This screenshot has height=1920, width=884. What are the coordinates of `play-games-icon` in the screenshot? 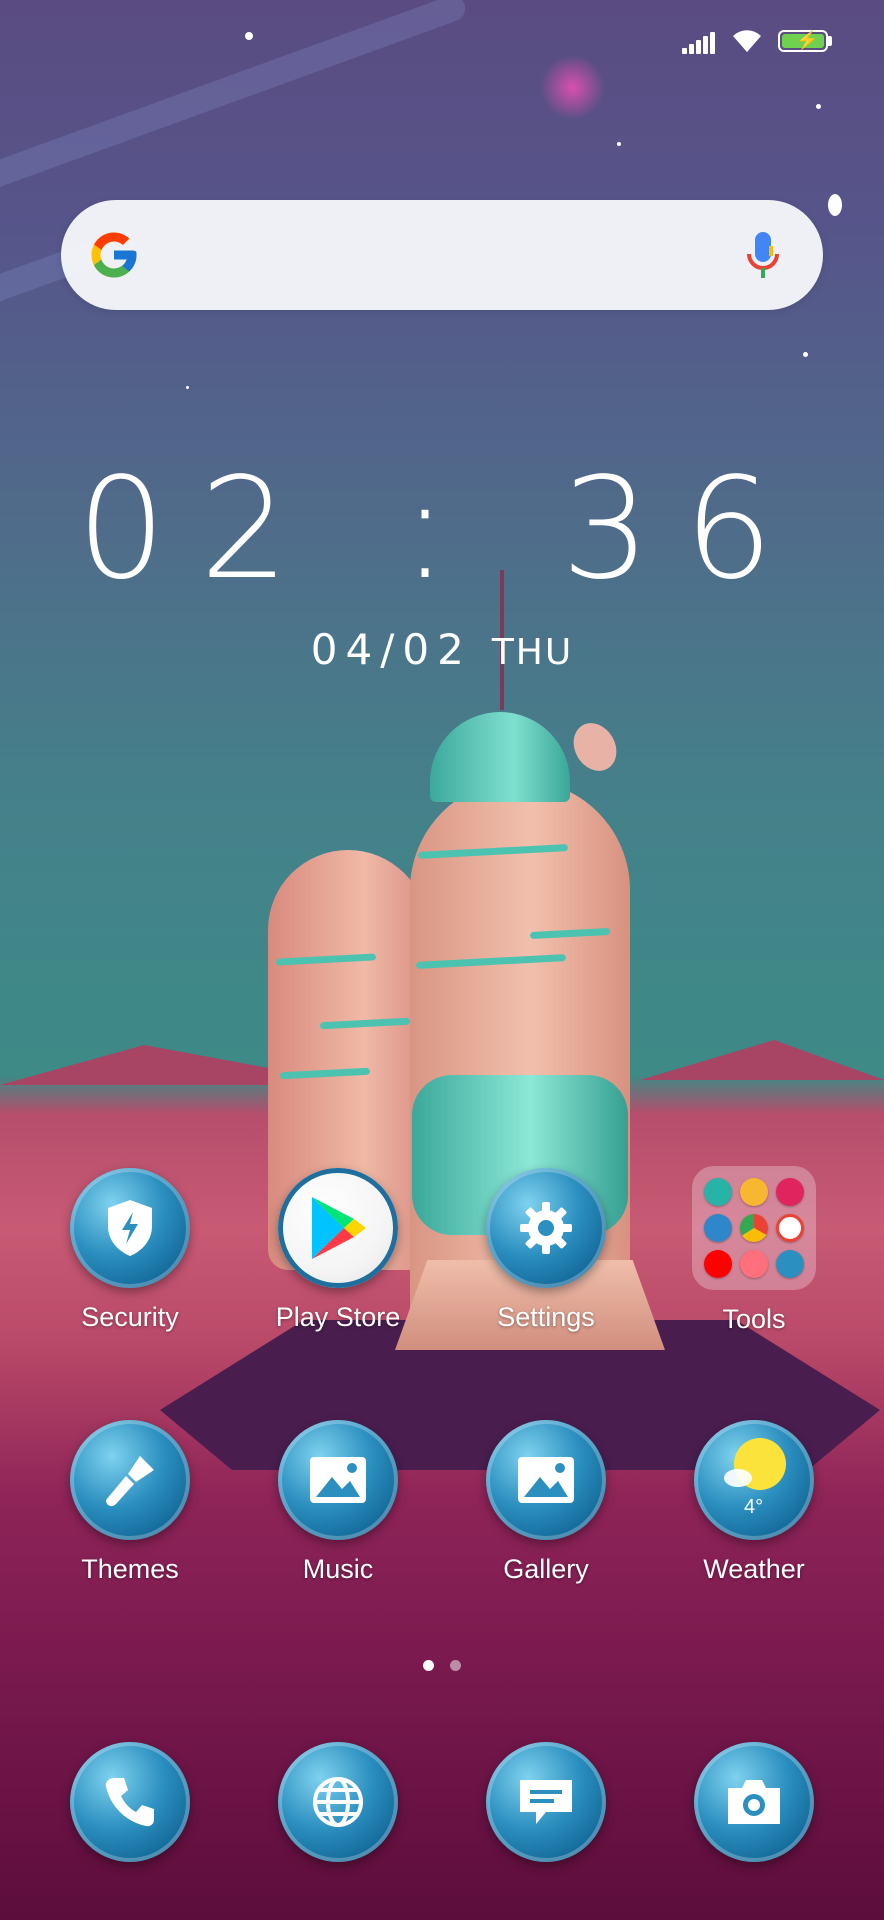 It's located at (754, 1192).